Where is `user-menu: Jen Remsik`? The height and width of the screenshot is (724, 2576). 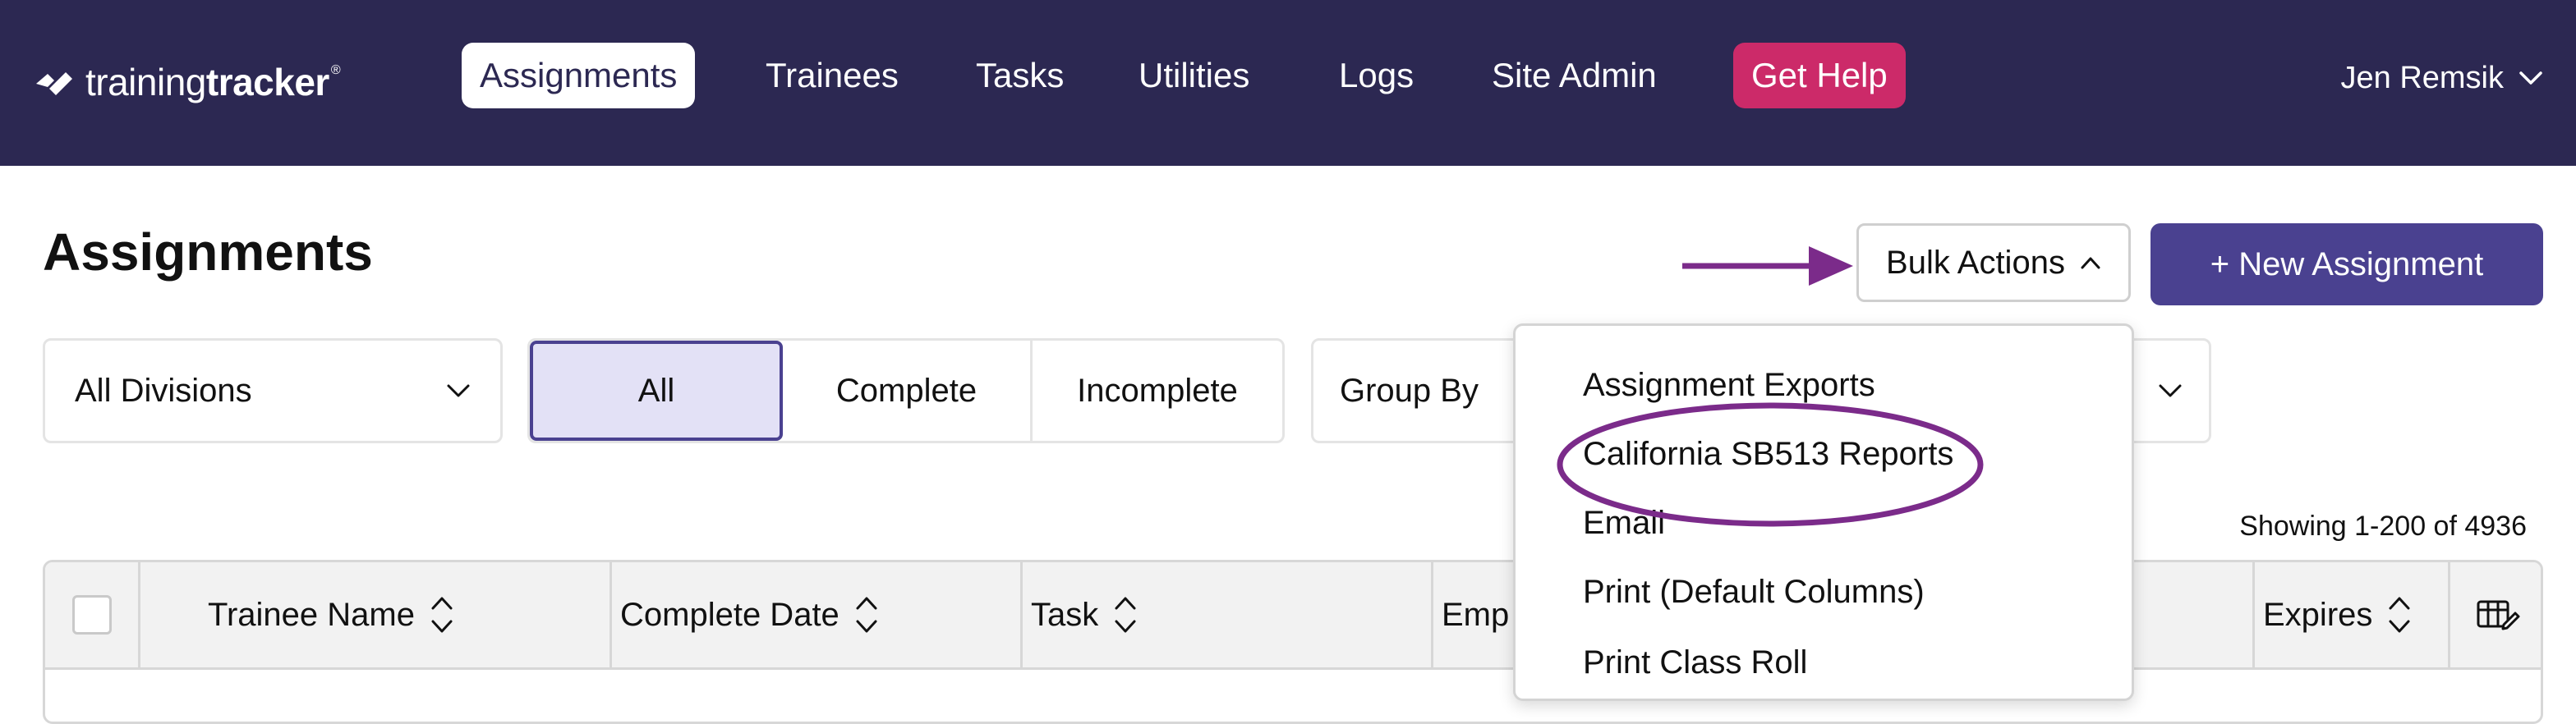
user-menu: Jen Remsik is located at coordinates (2442, 78).